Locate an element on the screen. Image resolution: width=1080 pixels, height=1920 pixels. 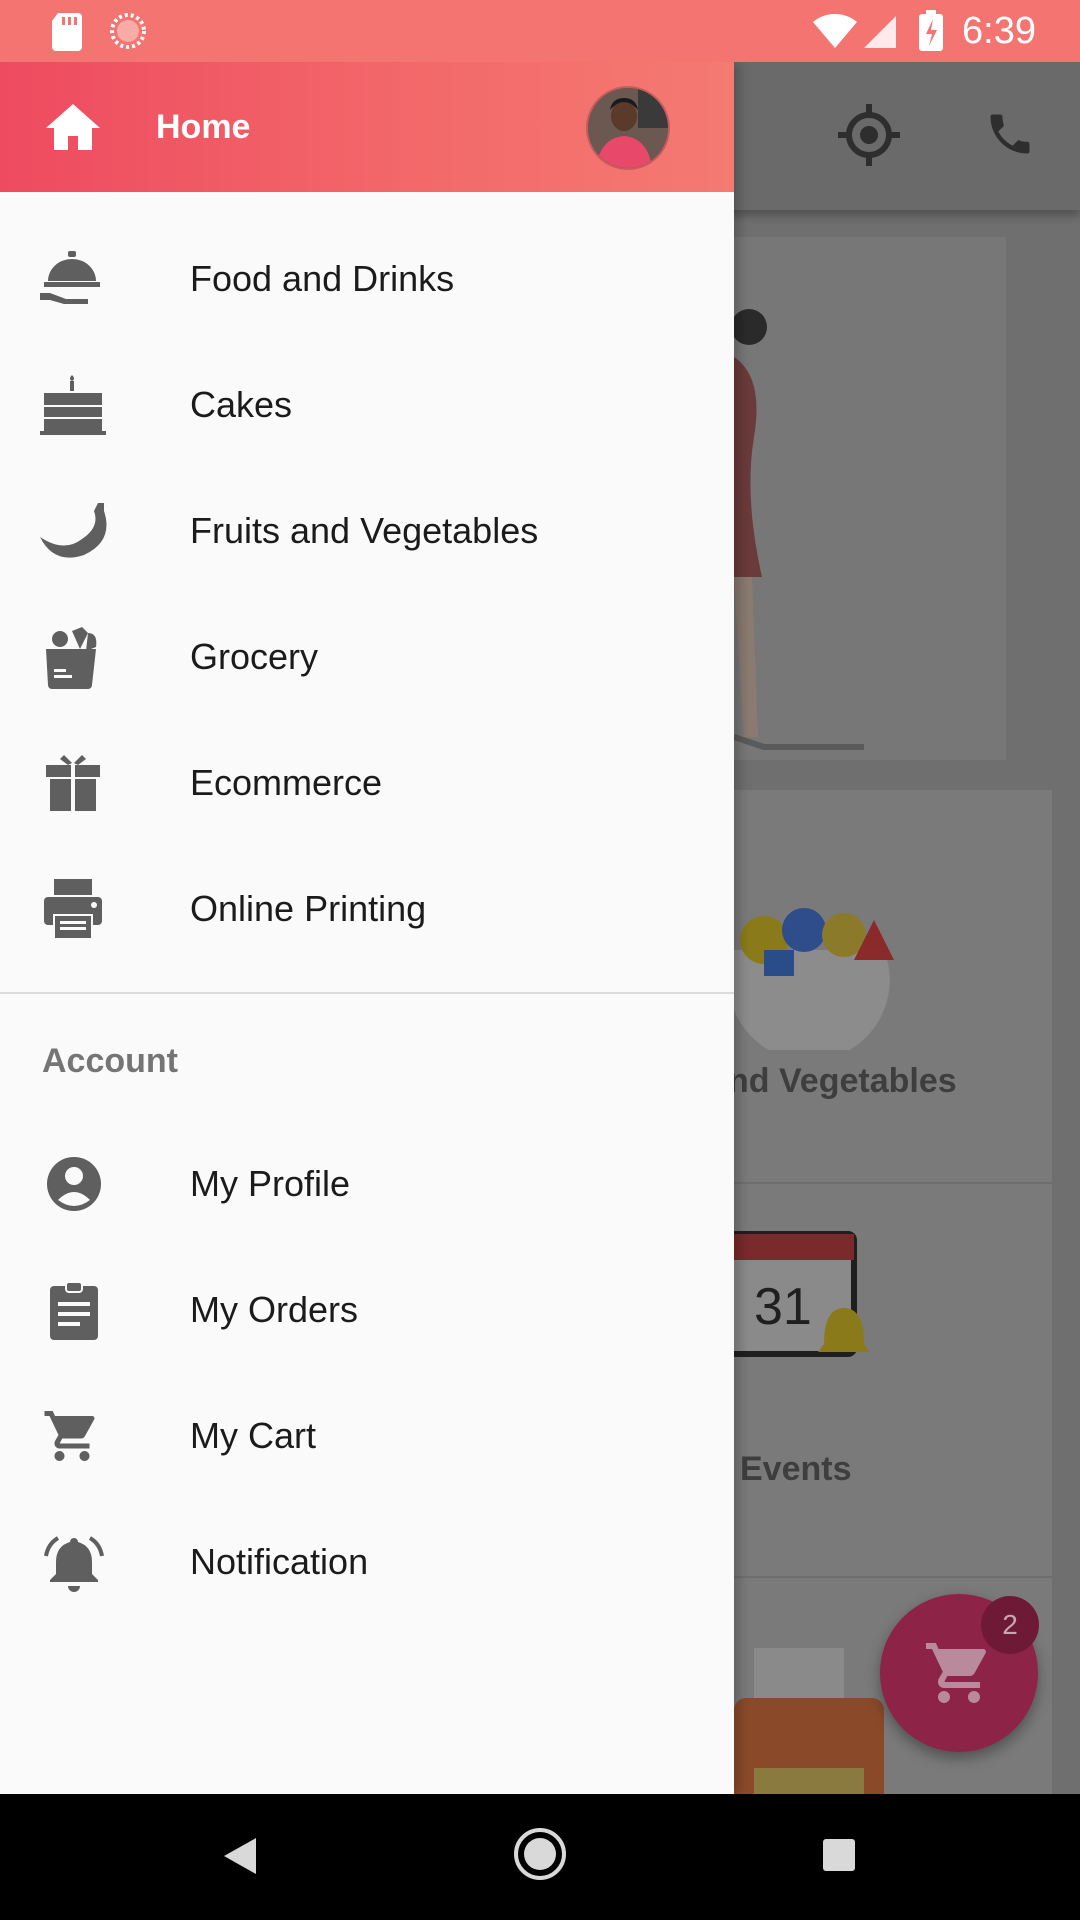
home-circle-icon is located at coordinates (540, 1856).